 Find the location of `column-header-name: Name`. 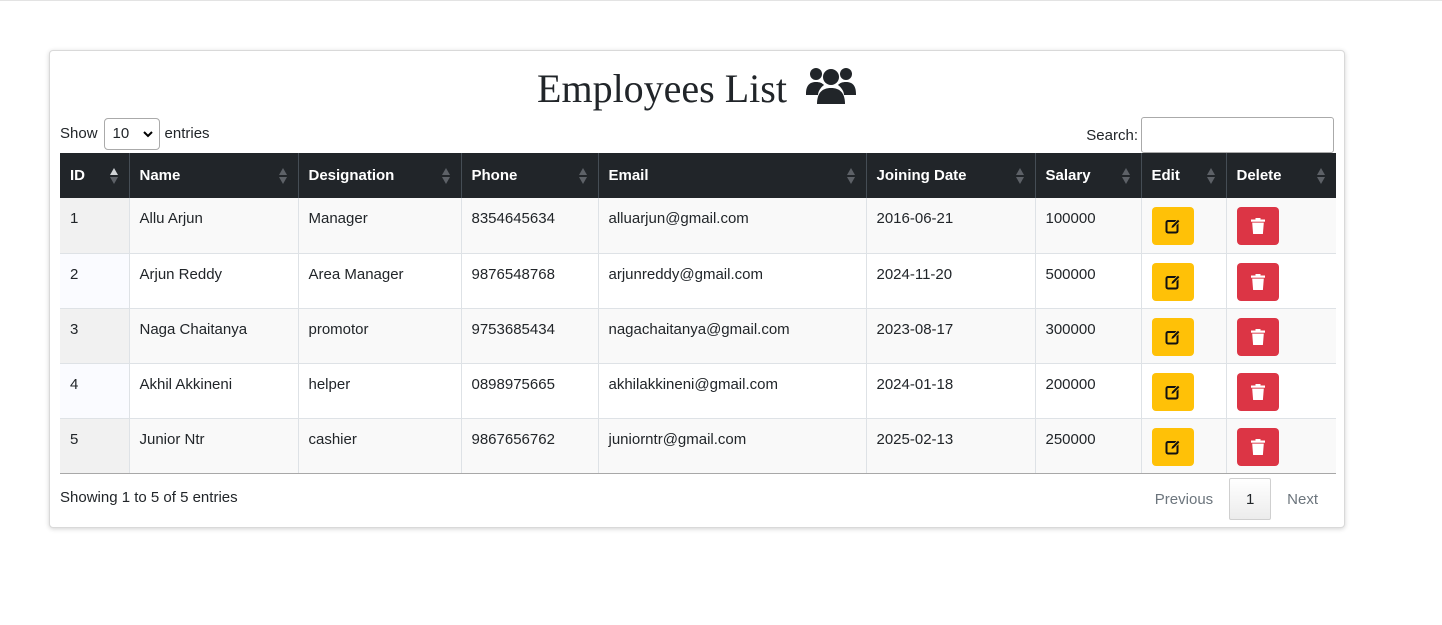

column-header-name: Name is located at coordinates (214, 175).